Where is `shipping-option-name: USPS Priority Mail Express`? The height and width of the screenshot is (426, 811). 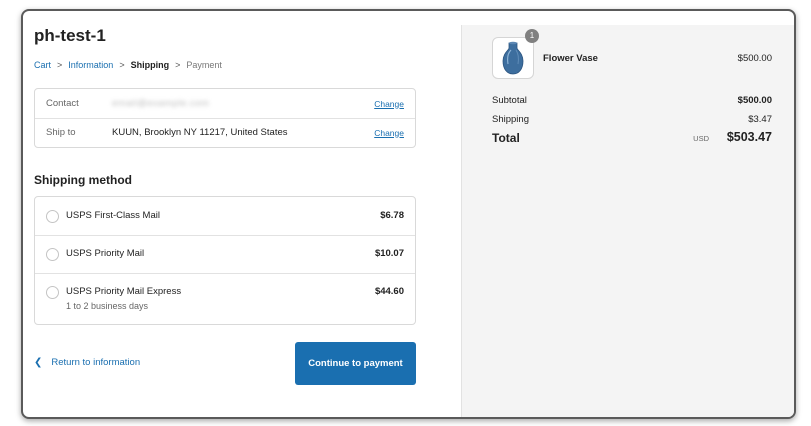
shipping-option-name: USPS Priority Mail Express is located at coordinates (124, 291).